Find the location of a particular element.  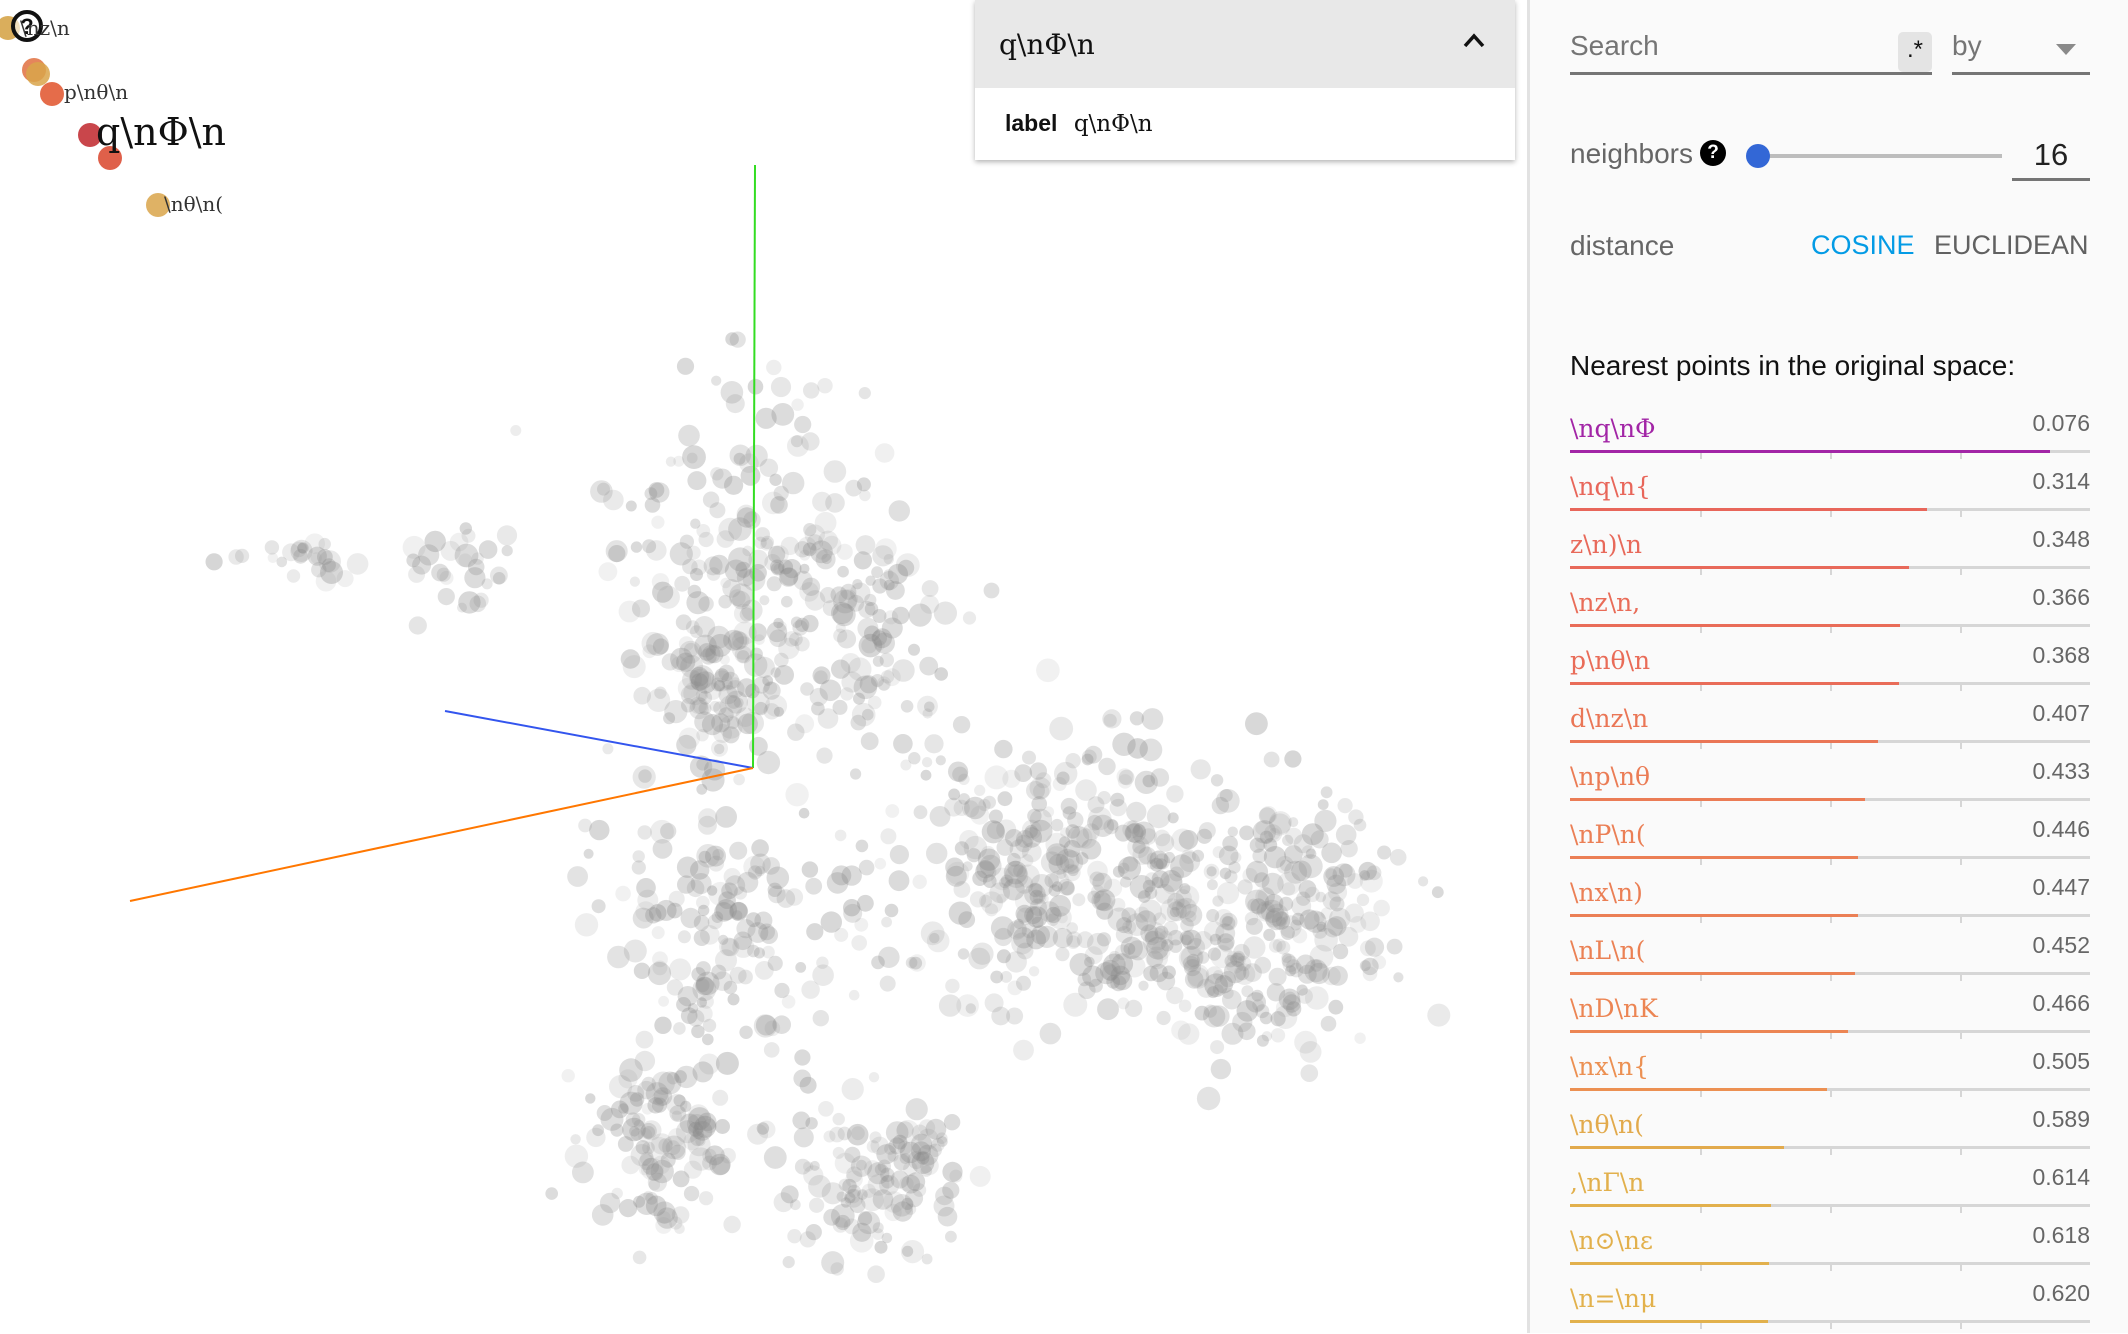

nearest-point-row: z\n)\n 0.348 is located at coordinates (1830, 551).